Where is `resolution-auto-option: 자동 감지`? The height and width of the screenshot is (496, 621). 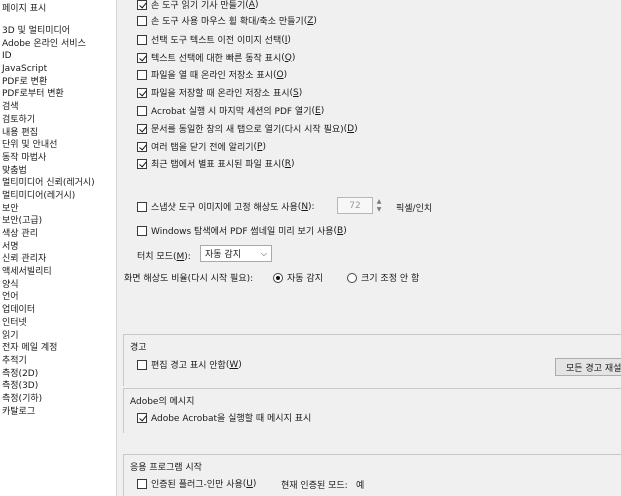 resolution-auto-option: 자동 감지 is located at coordinates (298, 277).